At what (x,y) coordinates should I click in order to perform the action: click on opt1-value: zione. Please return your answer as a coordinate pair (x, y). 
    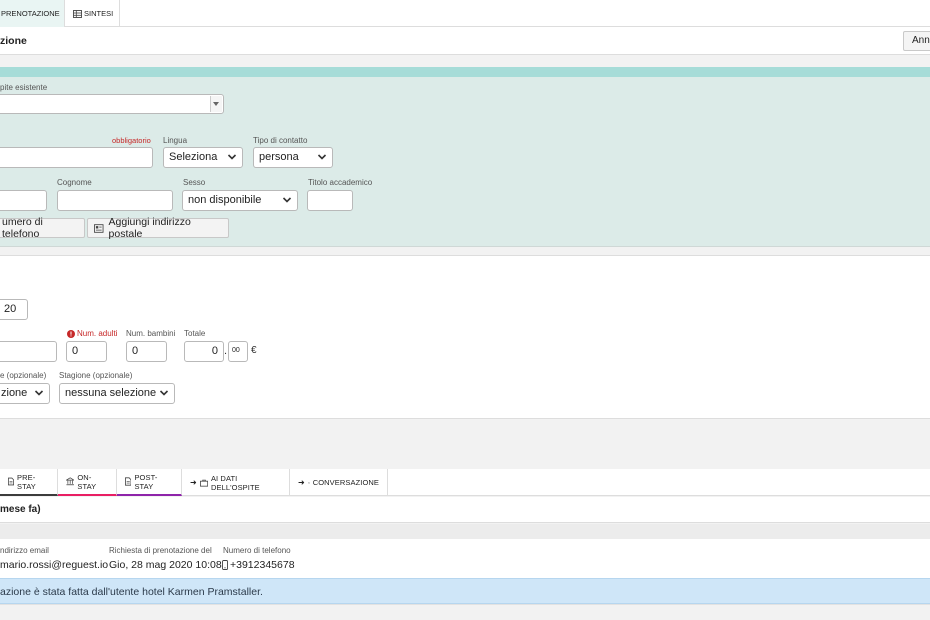
    Looking at the image, I should click on (14, 393).